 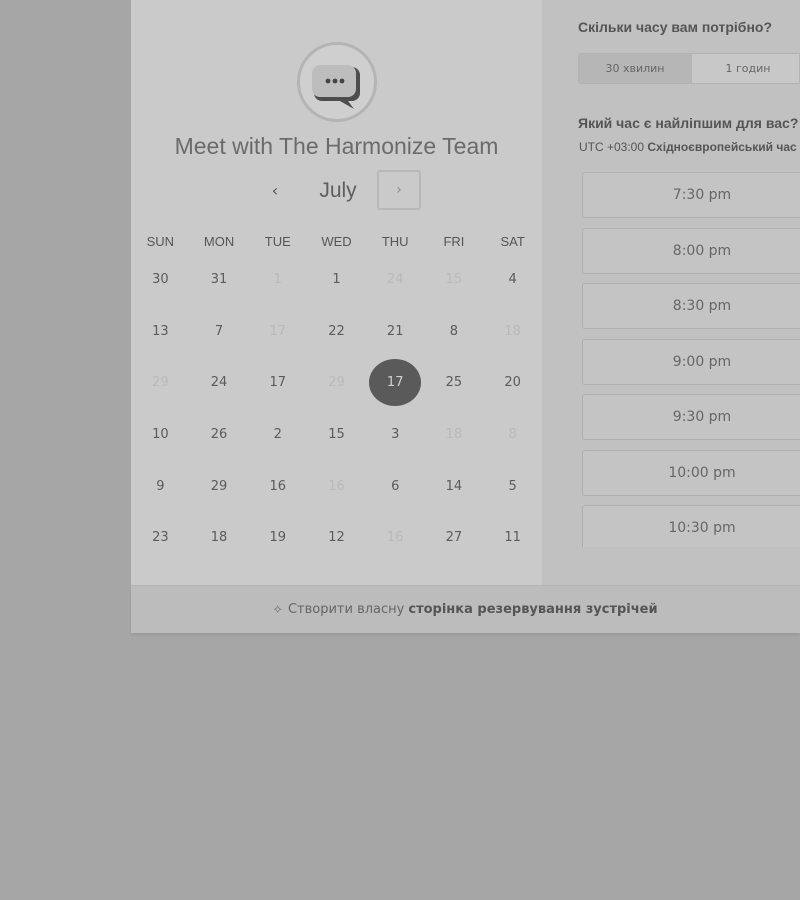 I want to click on sprocket-icon: ⟡, so click(x=277, y=609).